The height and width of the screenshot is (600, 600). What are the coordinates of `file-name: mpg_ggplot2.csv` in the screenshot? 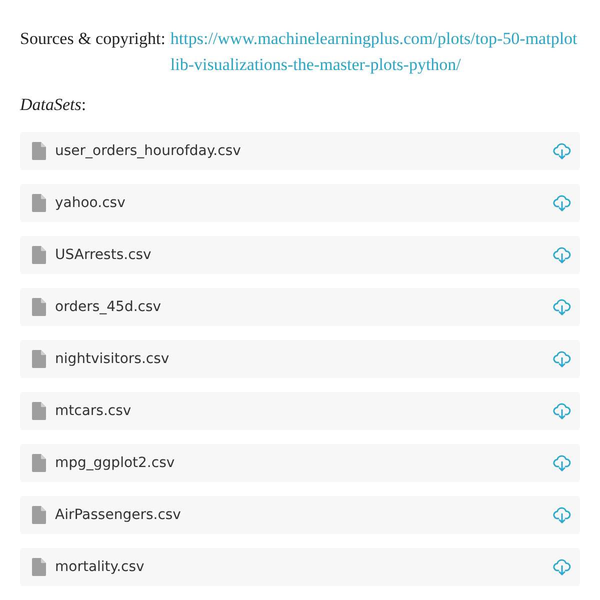 It's located at (304, 463).